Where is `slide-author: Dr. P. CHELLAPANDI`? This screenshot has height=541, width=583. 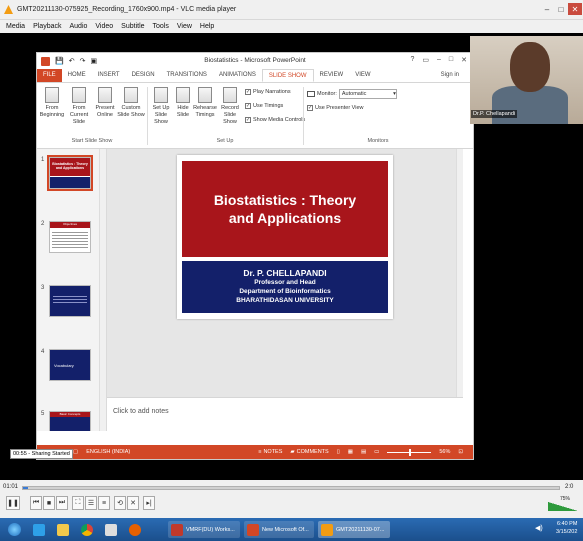
slide-author: Dr. P. CHELLAPANDI is located at coordinates (285, 273).